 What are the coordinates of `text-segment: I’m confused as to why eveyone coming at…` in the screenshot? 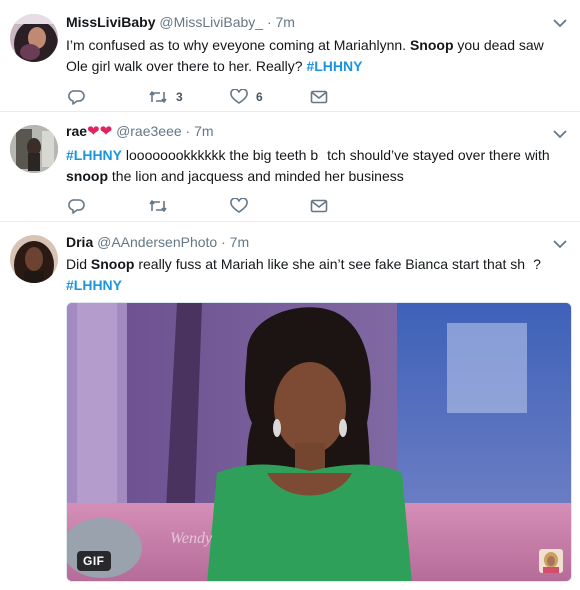 It's located at (238, 45).